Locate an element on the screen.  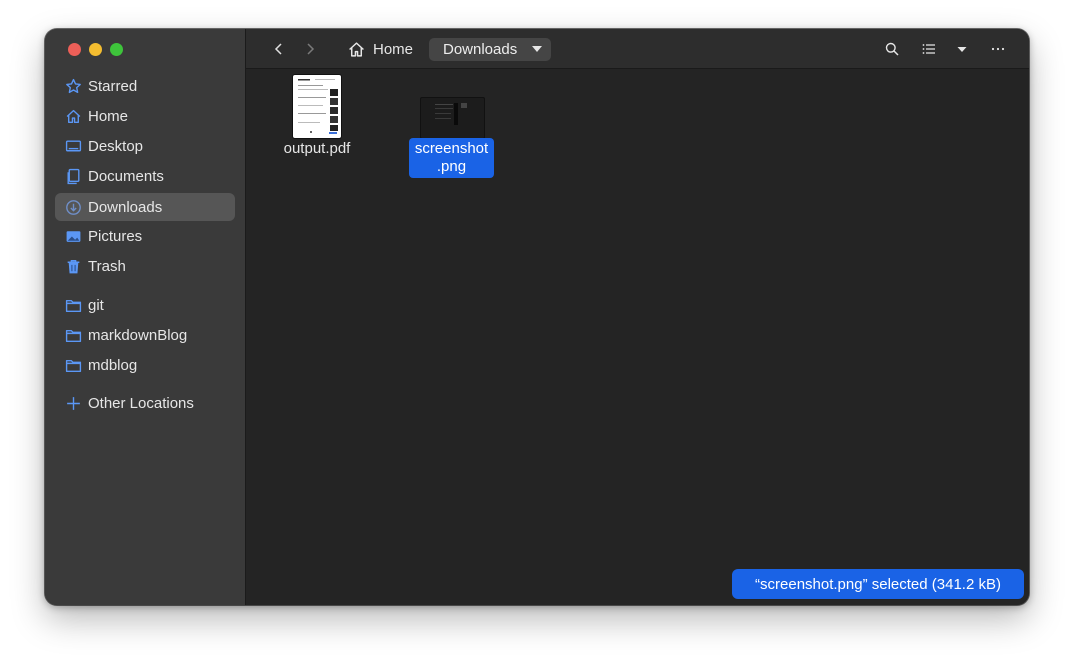
minimize-button is located at coordinates (95, 49).